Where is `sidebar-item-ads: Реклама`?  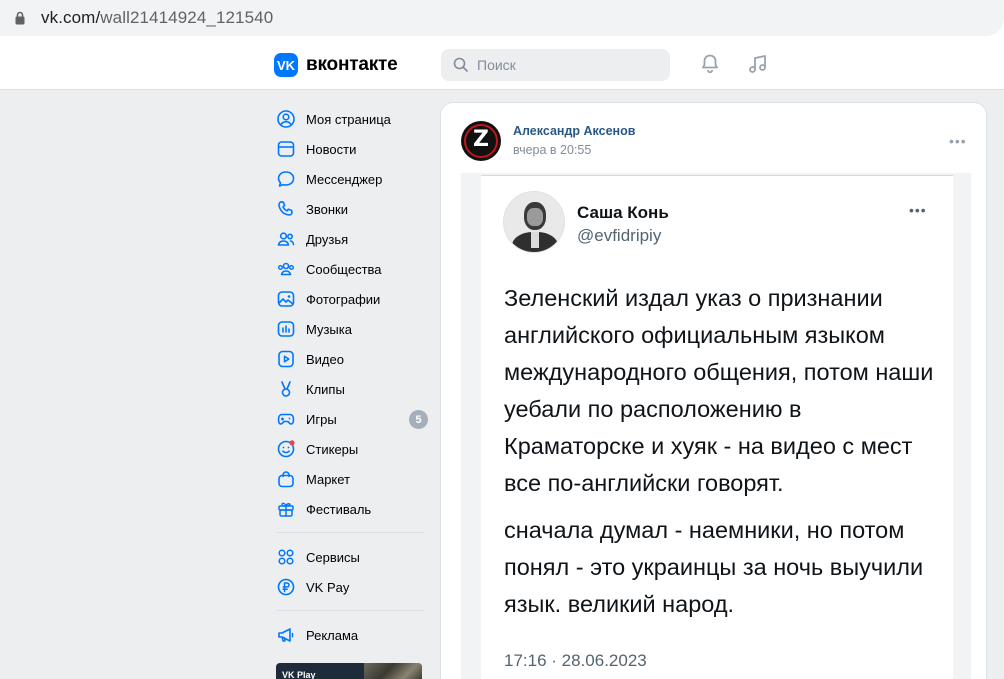 sidebar-item-ads: Реклама is located at coordinates (352, 635).